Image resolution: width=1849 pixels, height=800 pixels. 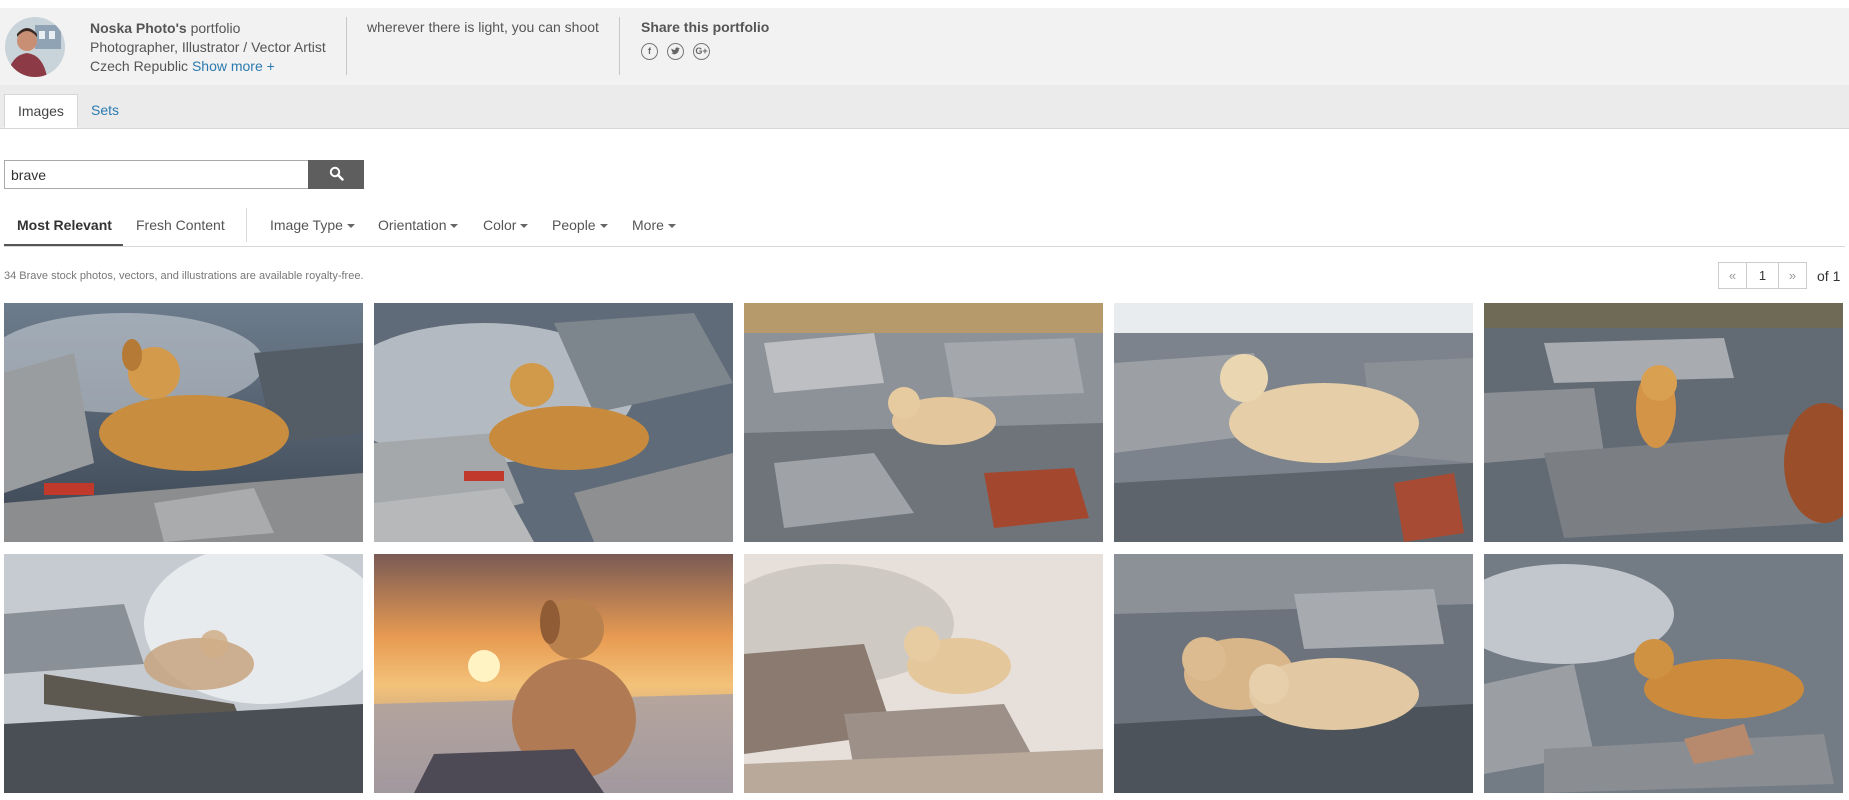 What do you see at coordinates (35, 47) in the screenshot?
I see `avatar` at bounding box center [35, 47].